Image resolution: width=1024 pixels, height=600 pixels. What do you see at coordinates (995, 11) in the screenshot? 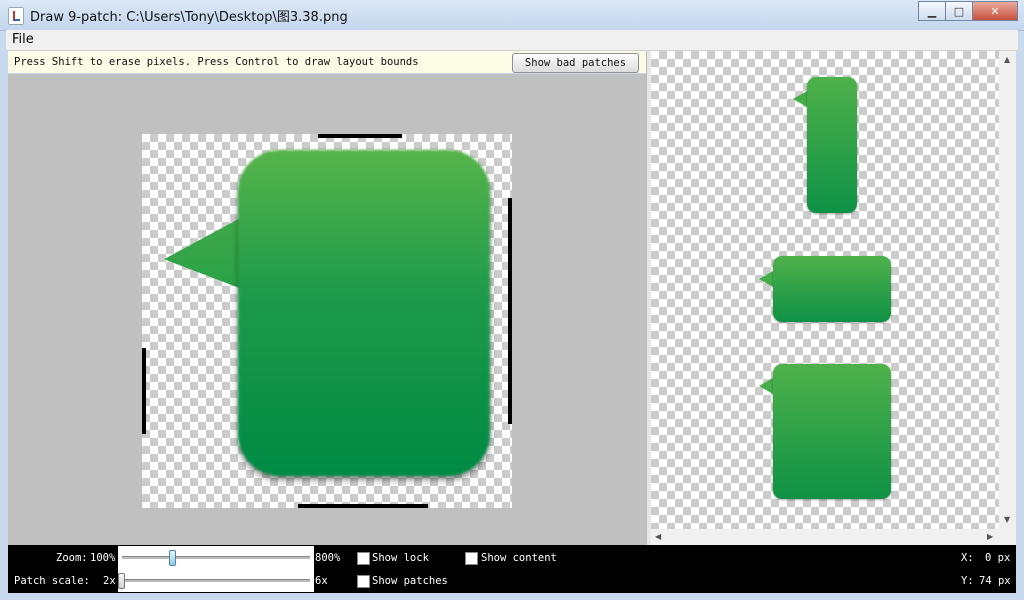
I see `close-button: ✕` at bounding box center [995, 11].